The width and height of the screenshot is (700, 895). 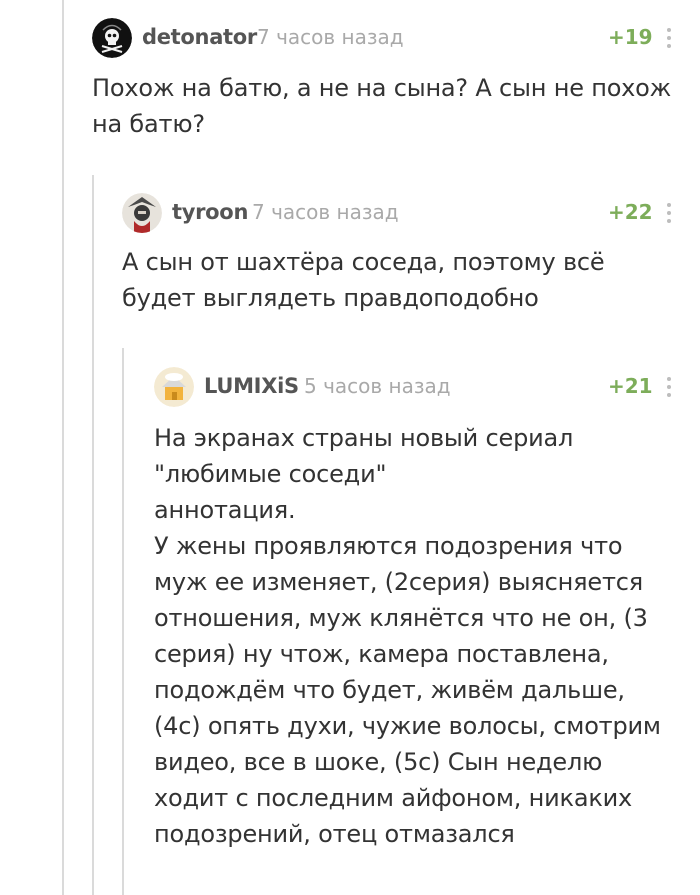 I want to click on comment-header: LUMIXiS 5 часов назад +21, so click(x=418, y=387).